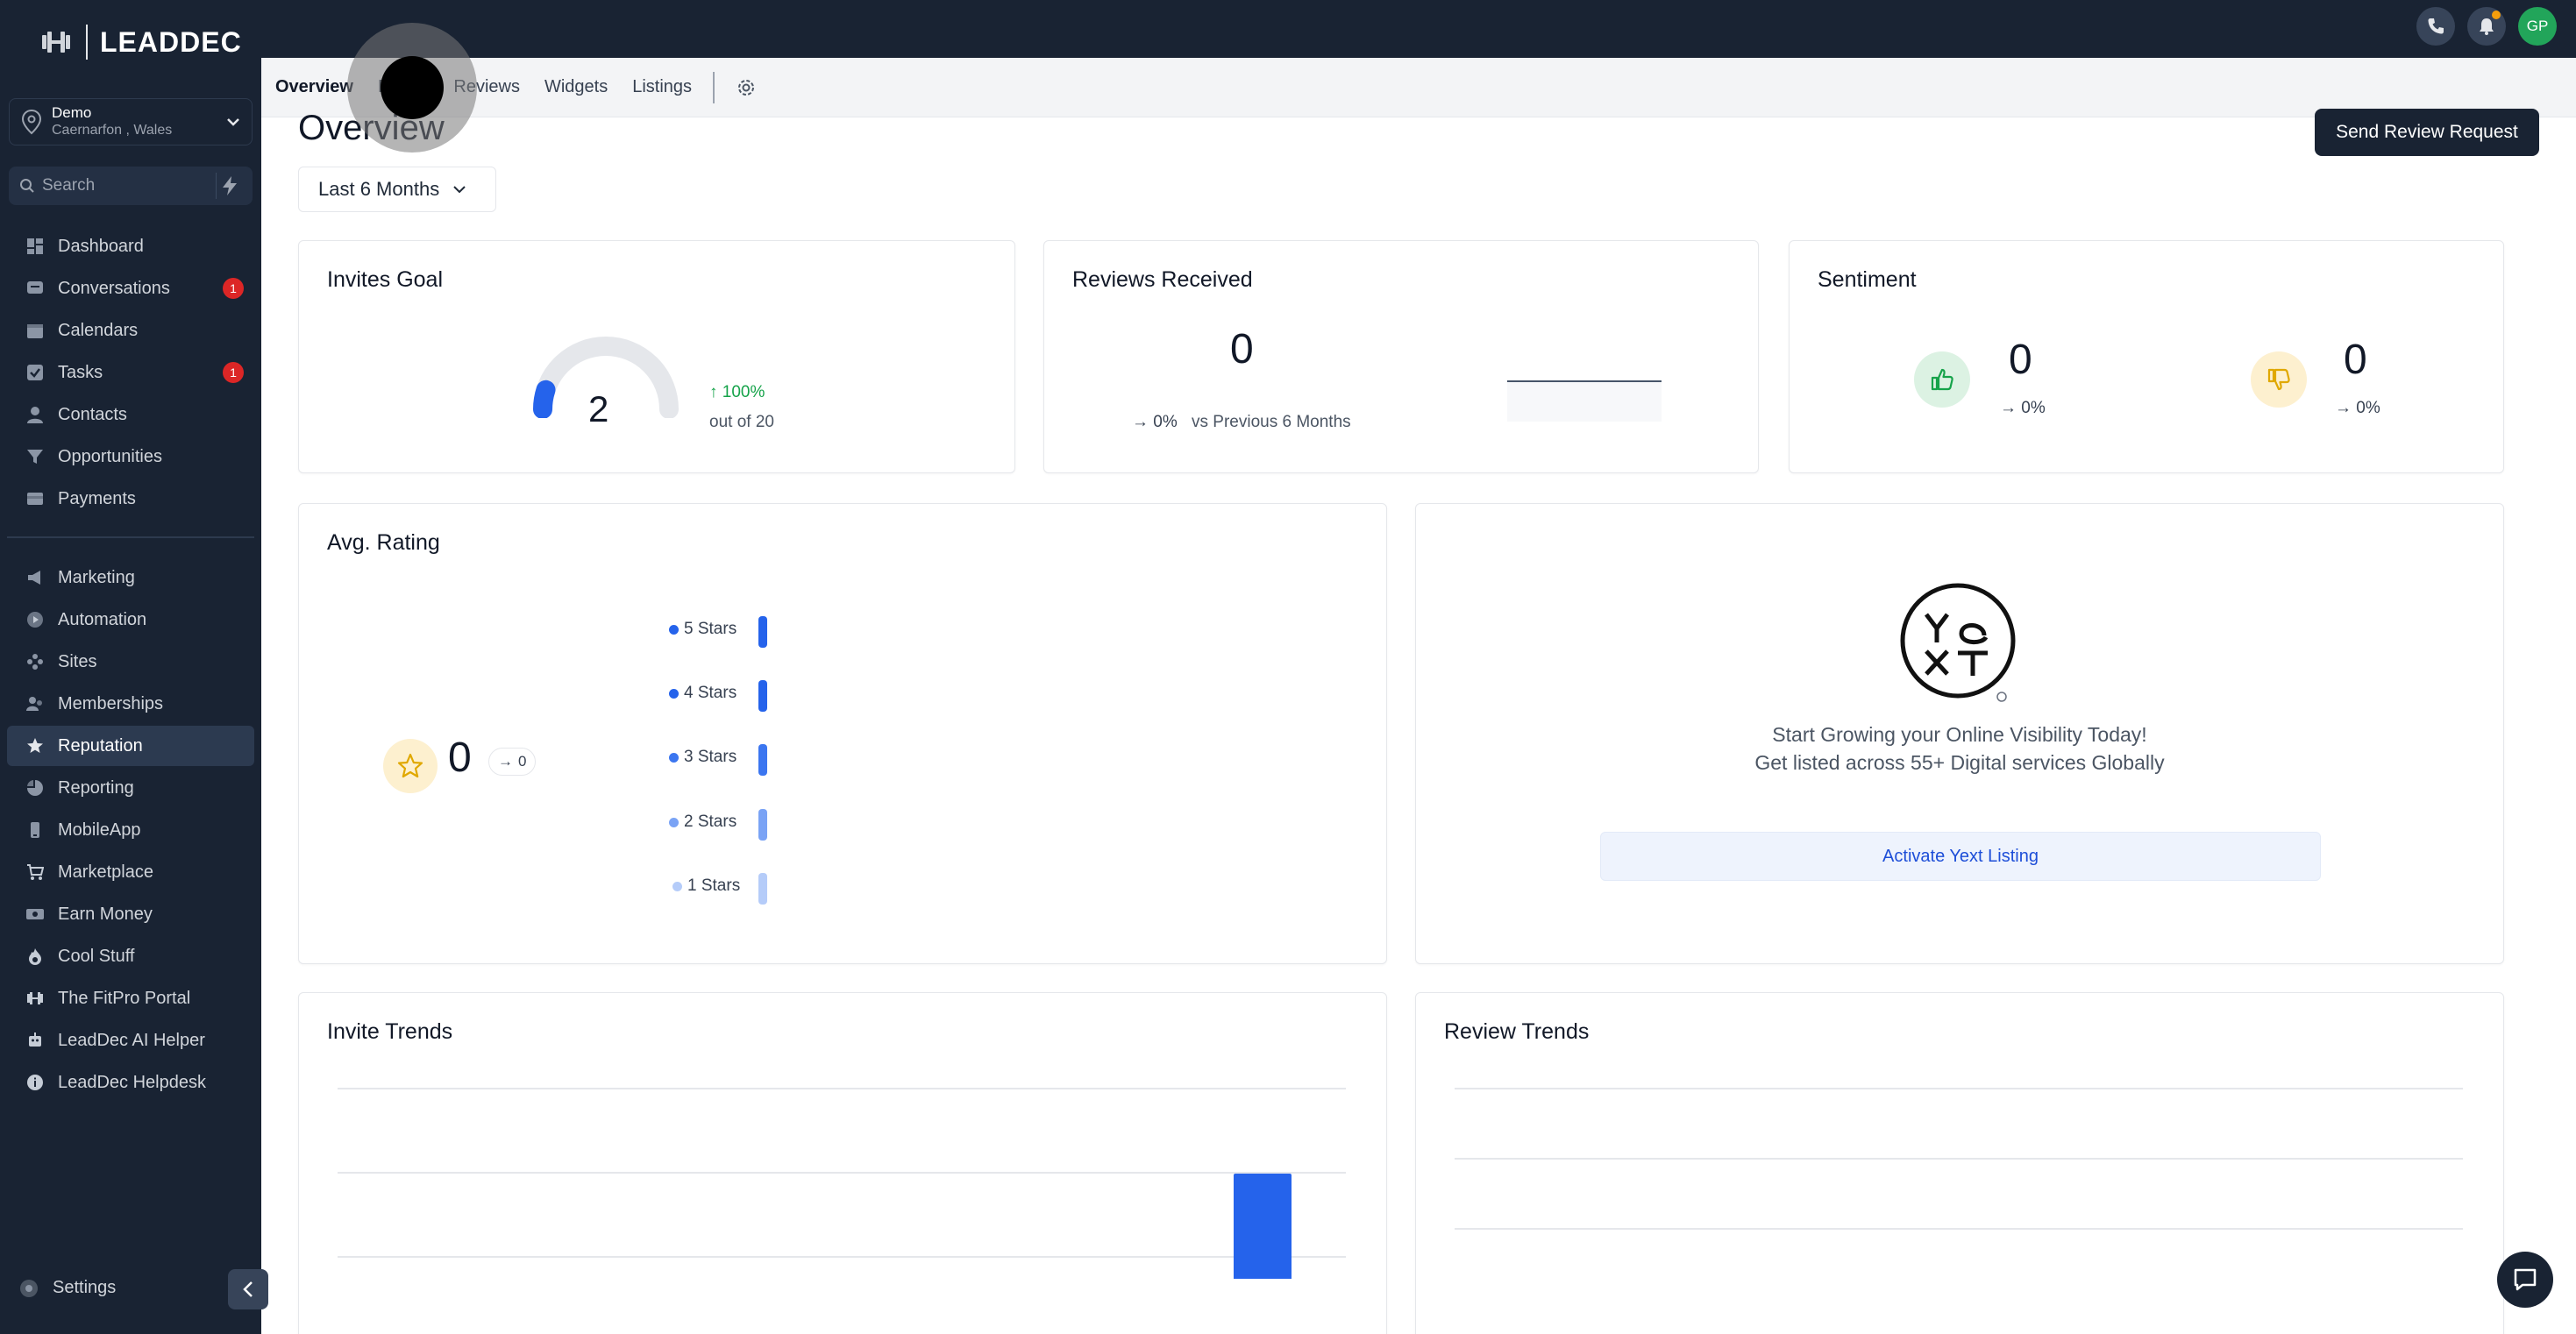  I want to click on sidebar-item-label: The FitPro Portal, so click(124, 998).